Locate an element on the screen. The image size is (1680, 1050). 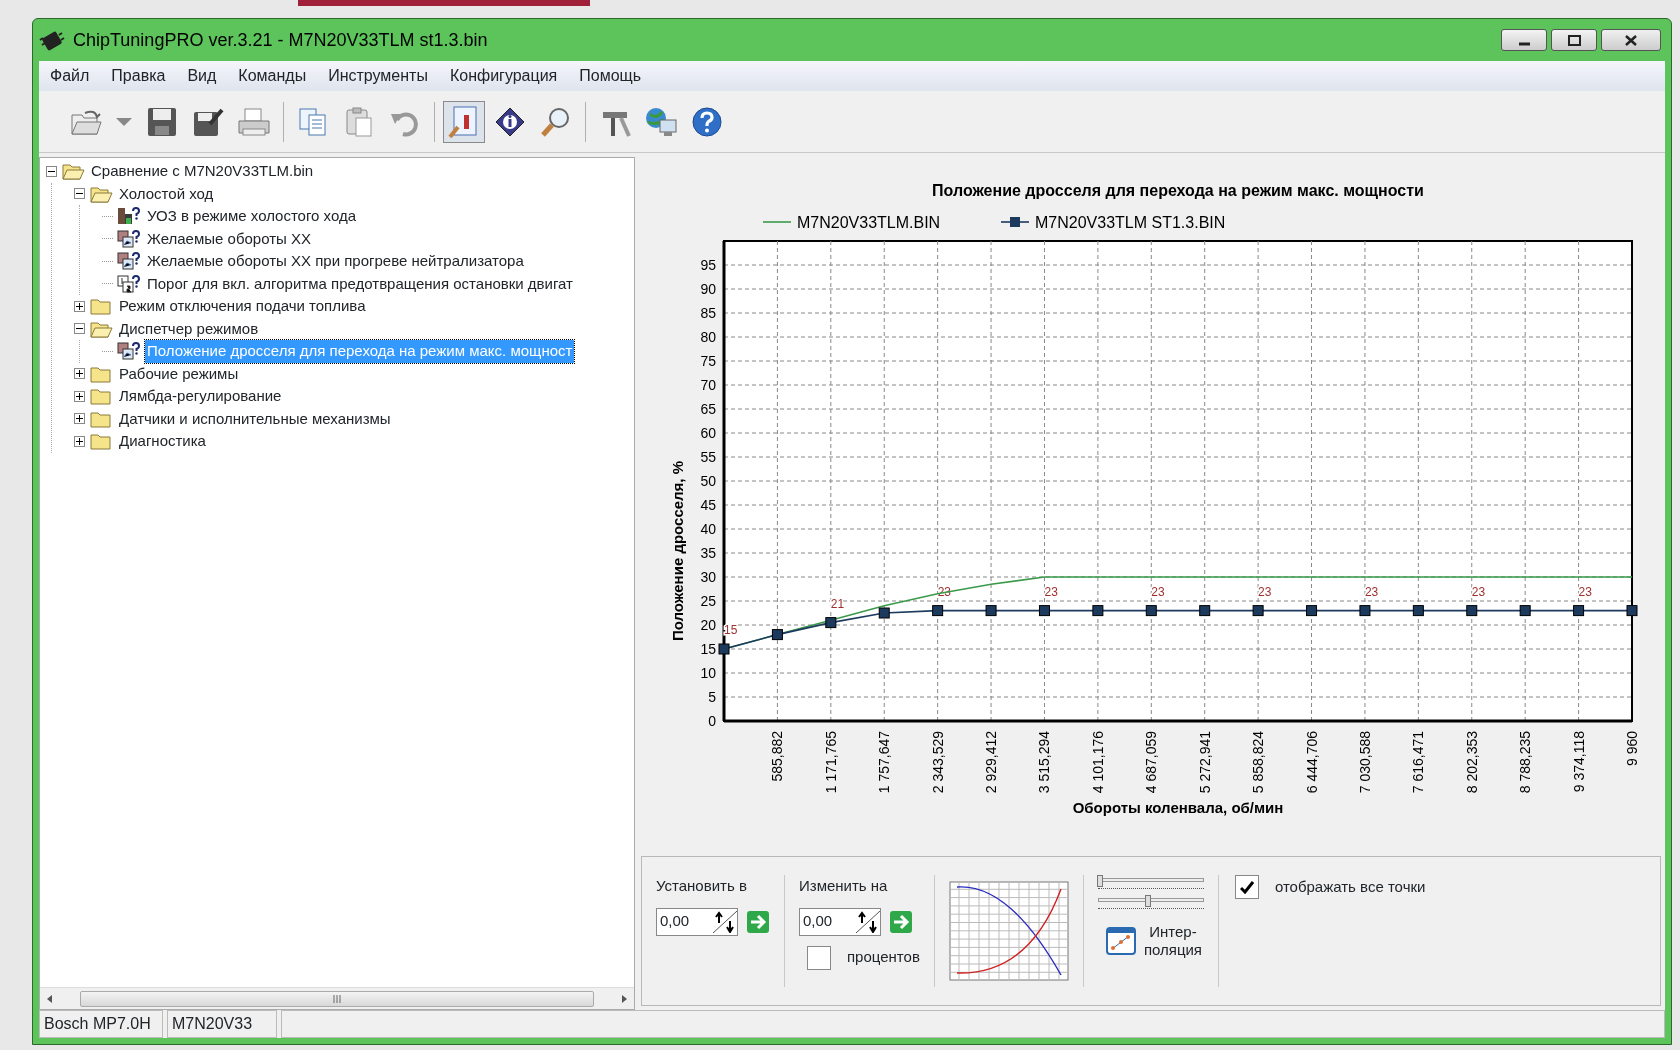
tree-item: Режим отключения подачи топлива is located at coordinates (242, 306).